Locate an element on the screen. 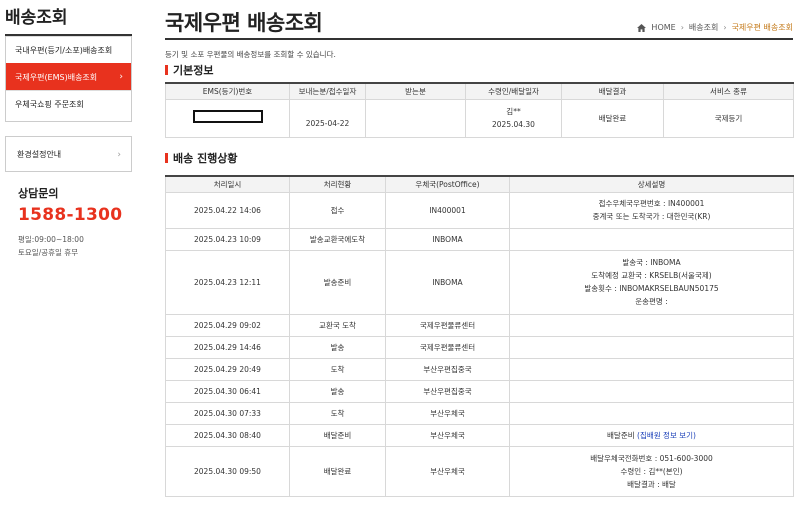  status-cell: 발송교환국에도착 is located at coordinates (337, 239).